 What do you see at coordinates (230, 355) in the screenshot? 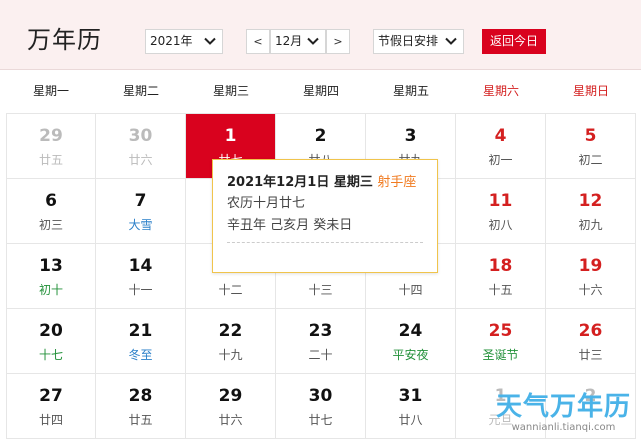
I see `lunar-label: 十九` at bounding box center [230, 355].